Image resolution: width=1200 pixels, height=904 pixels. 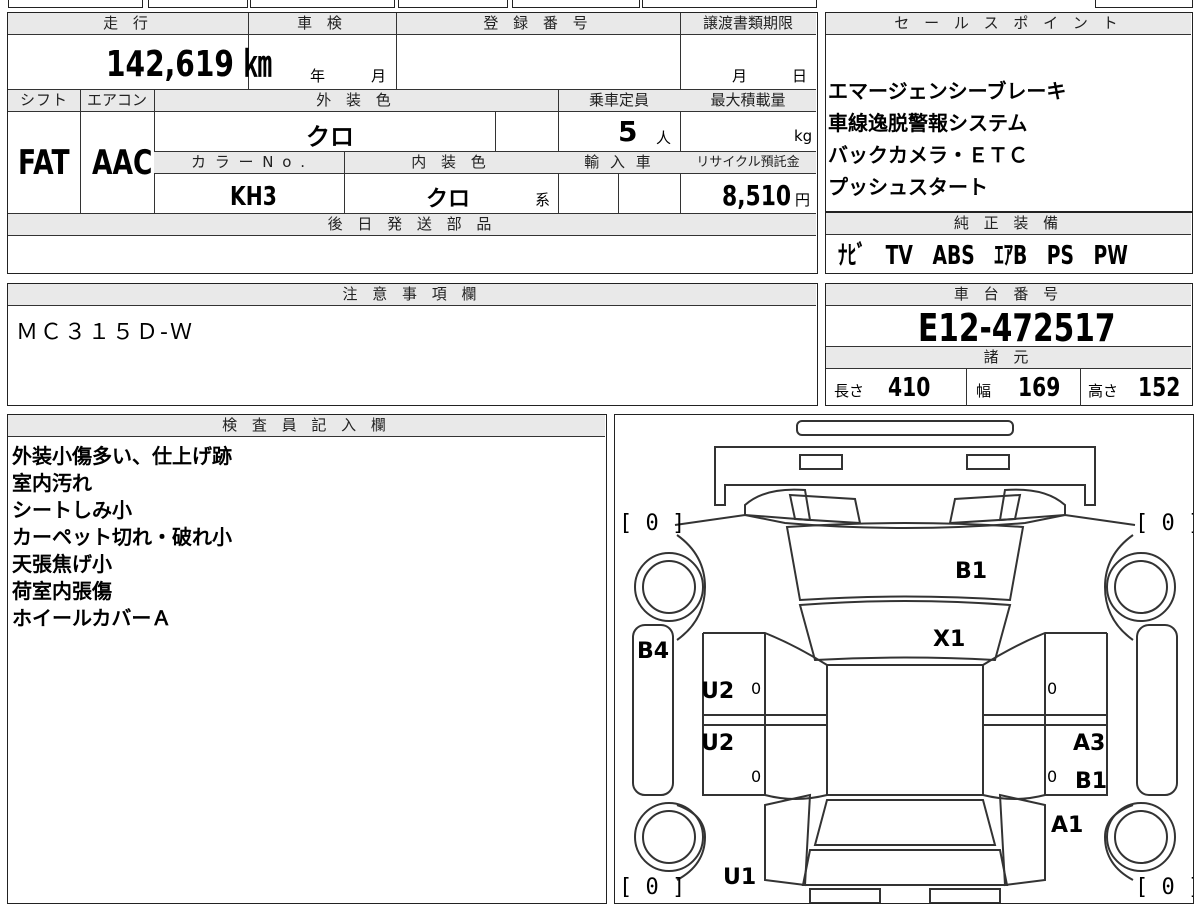 What do you see at coordinates (1008, 295) in the screenshot?
I see `chassis-header: 車 台 番 号` at bounding box center [1008, 295].